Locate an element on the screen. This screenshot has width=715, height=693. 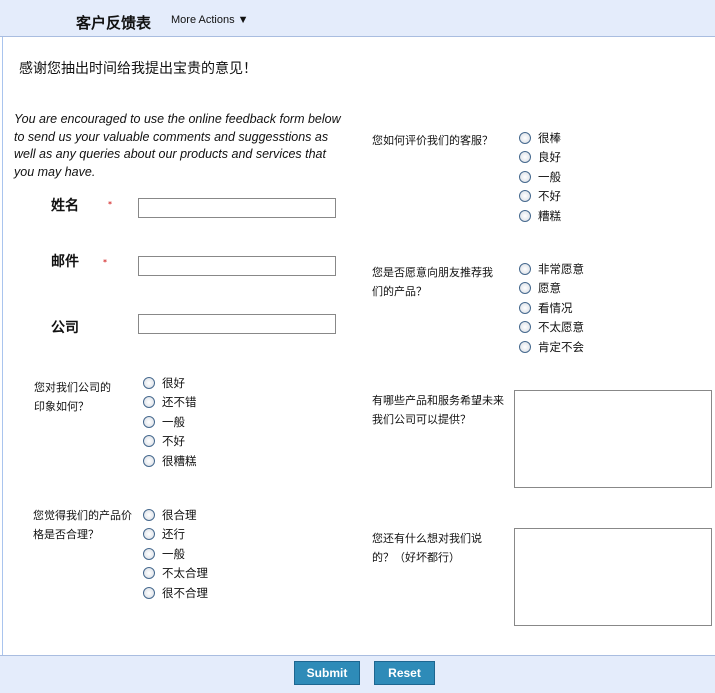
service-option: 糟糕 is located at coordinates (540, 216).